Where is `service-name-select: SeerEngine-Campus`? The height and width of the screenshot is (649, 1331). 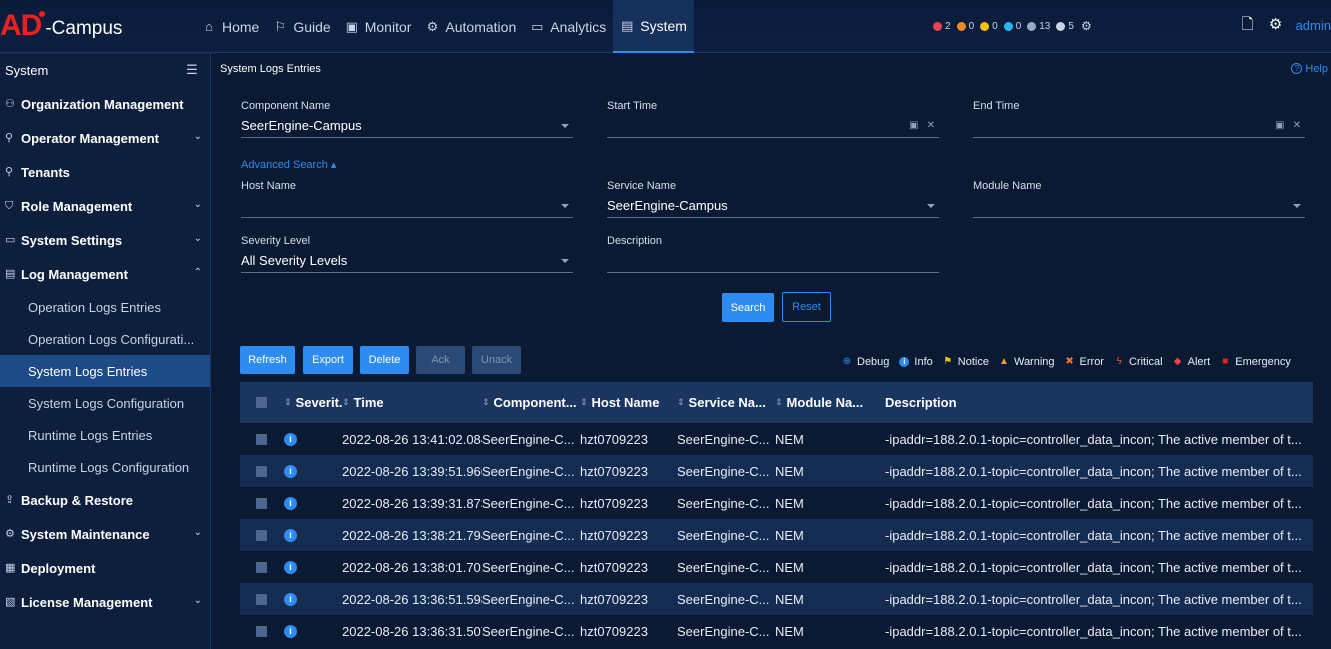 service-name-select: SeerEngine-Campus is located at coordinates (773, 206).